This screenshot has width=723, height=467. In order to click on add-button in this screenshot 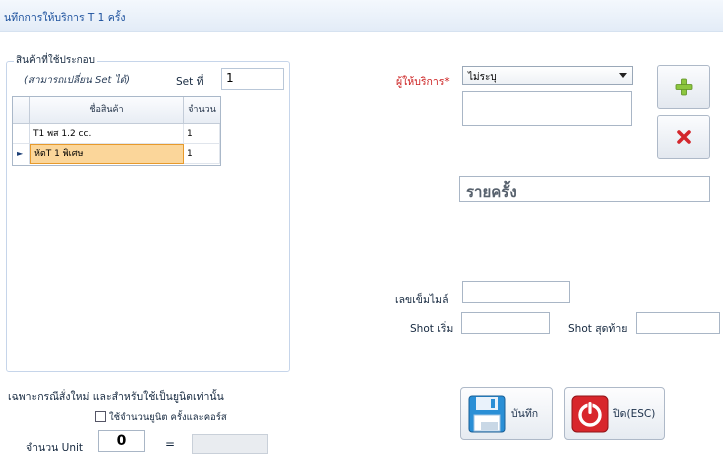, I will do `click(683, 87)`.